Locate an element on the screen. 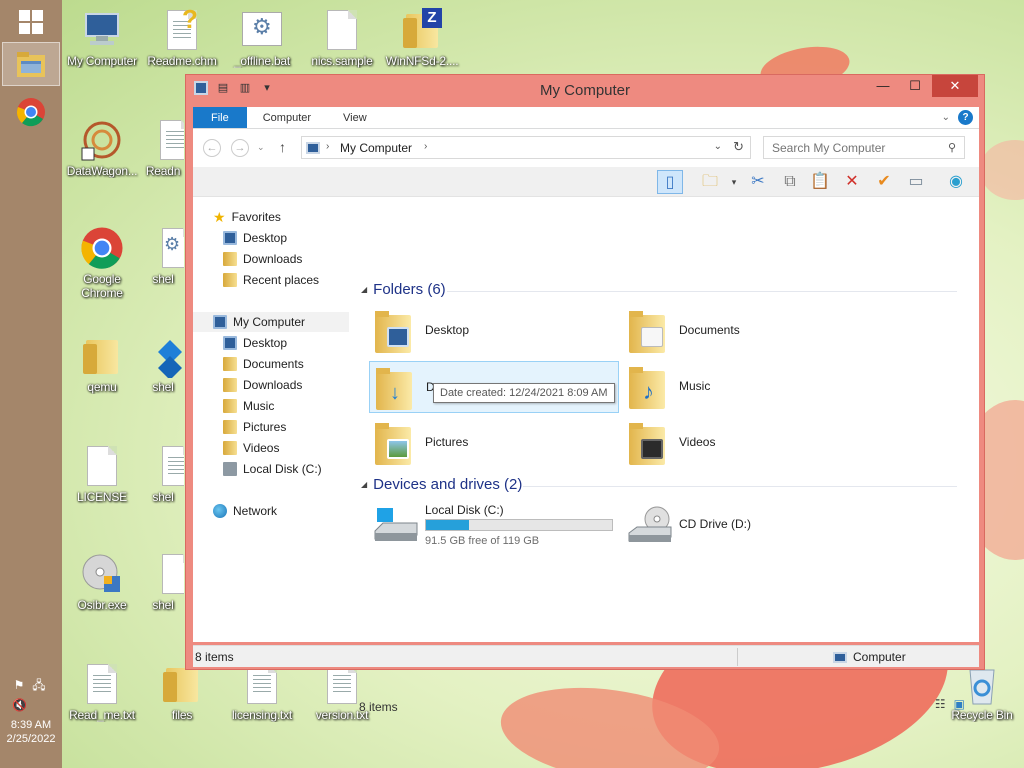 The image size is (1024, 768). up-button: ↑ is located at coordinates (282, 147).